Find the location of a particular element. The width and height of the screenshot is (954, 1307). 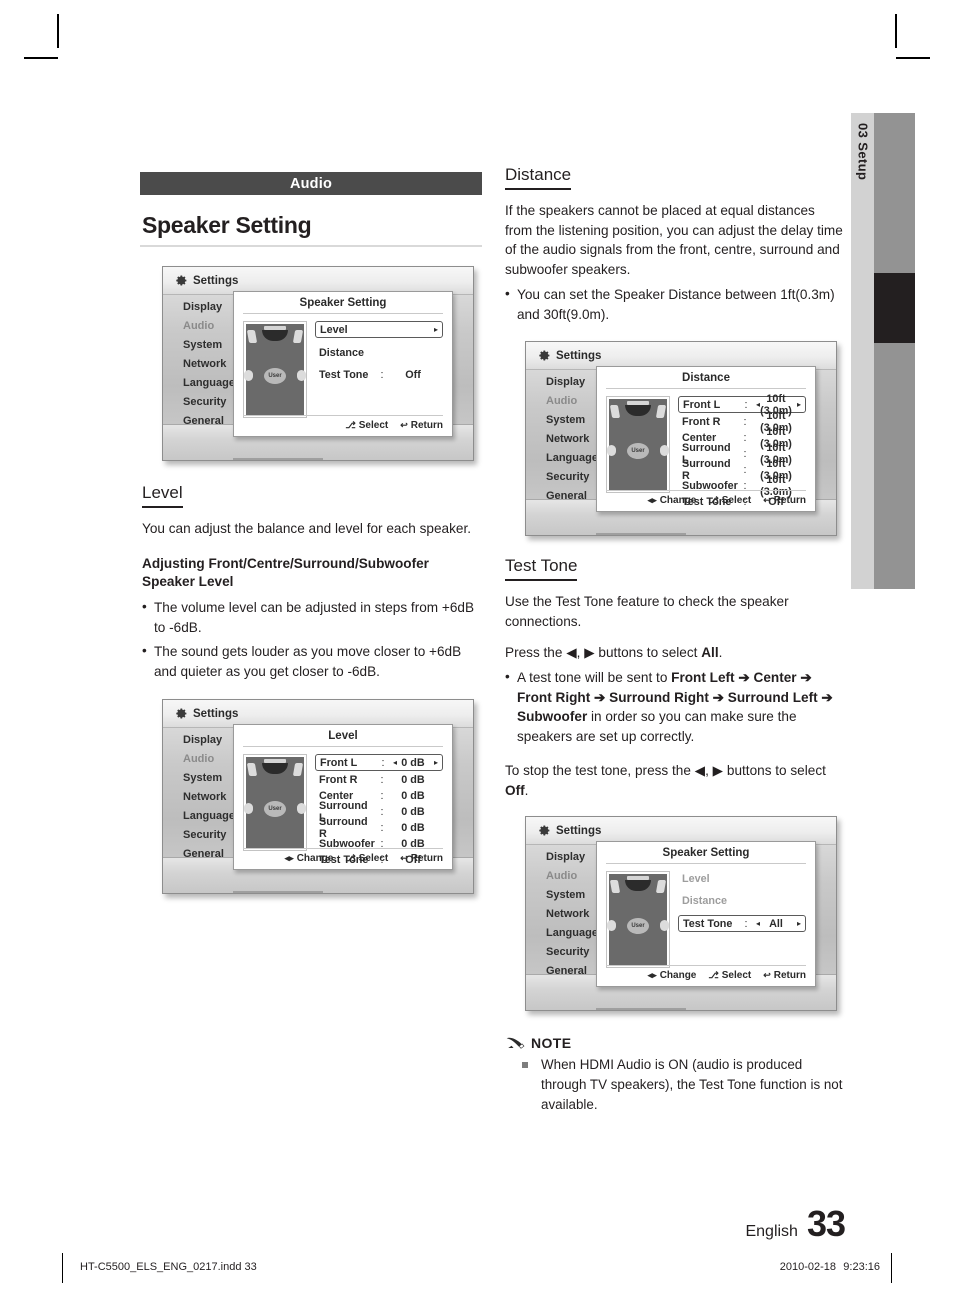

option-label: Surround R is located at coordinates (706, 469).